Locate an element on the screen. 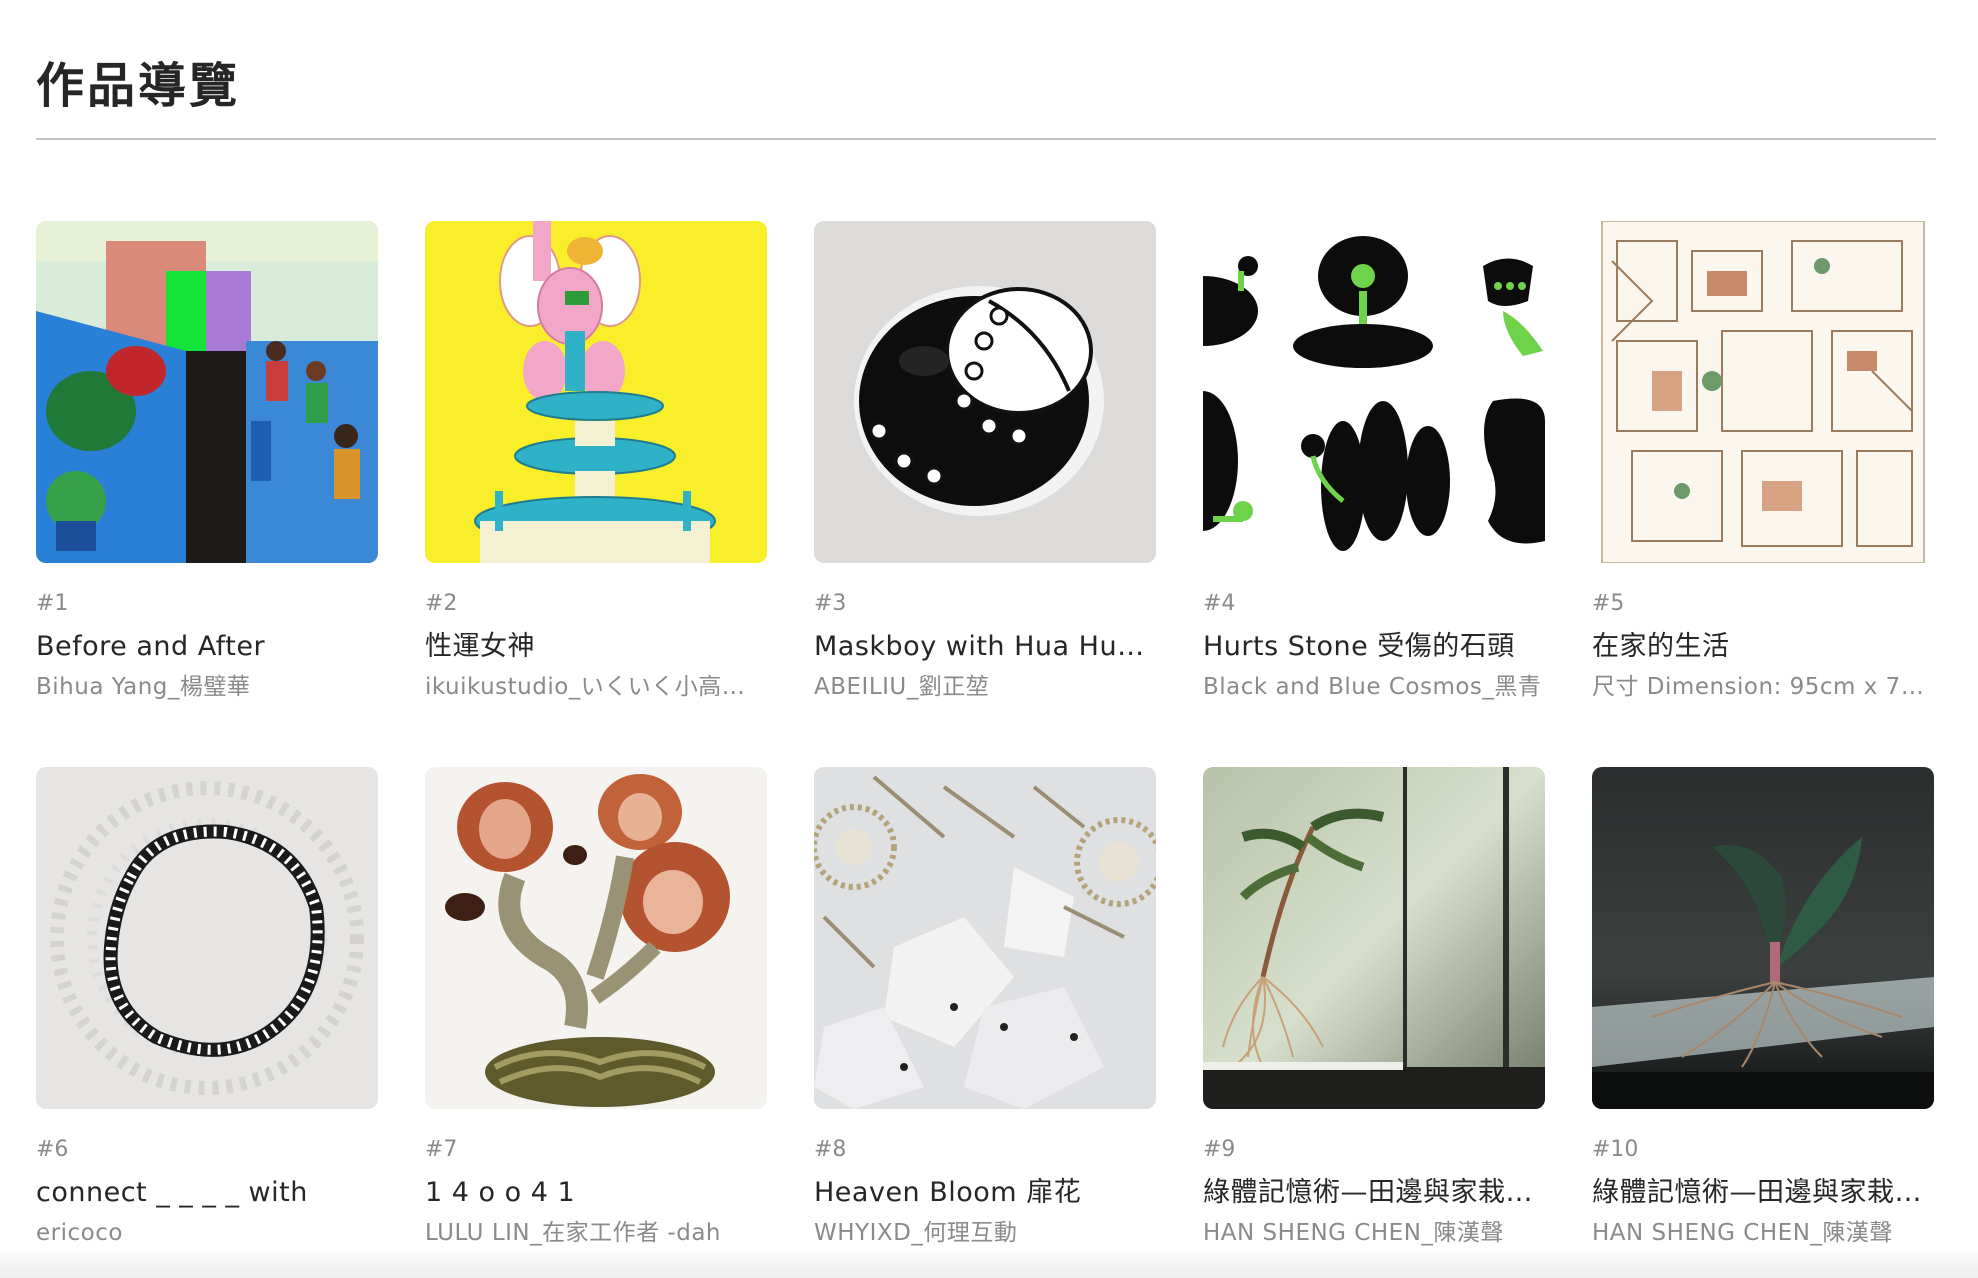 The image size is (1978, 1278). artwork-meta: #1 Before and After Bihua Yang_楊璧華 is located at coordinates (207, 643).